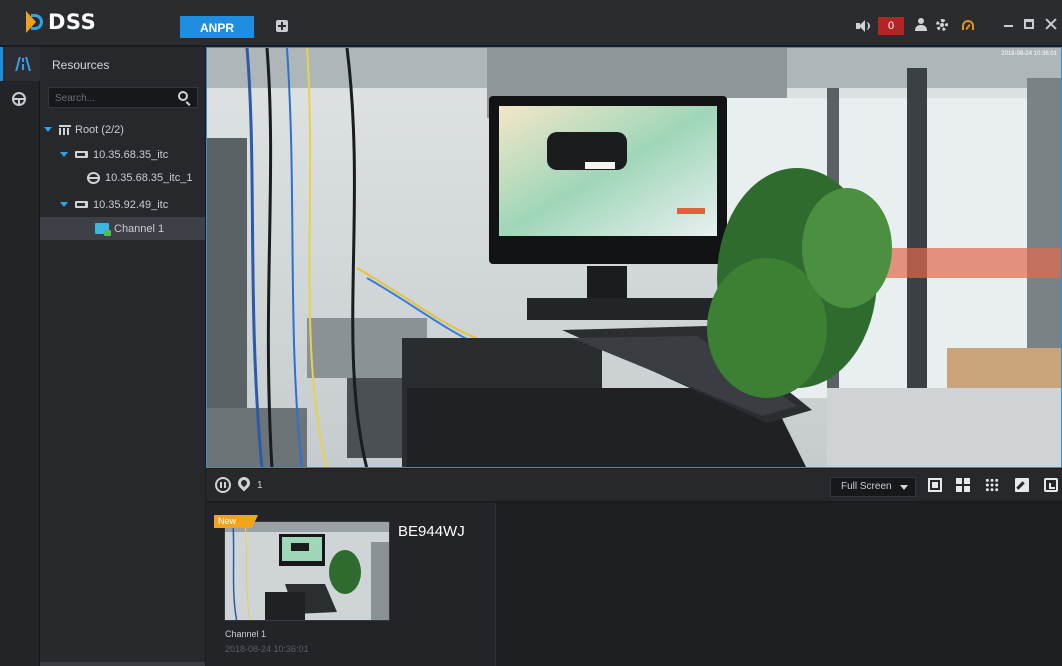  I want to click on panel-scrollbar, so click(122, 664).